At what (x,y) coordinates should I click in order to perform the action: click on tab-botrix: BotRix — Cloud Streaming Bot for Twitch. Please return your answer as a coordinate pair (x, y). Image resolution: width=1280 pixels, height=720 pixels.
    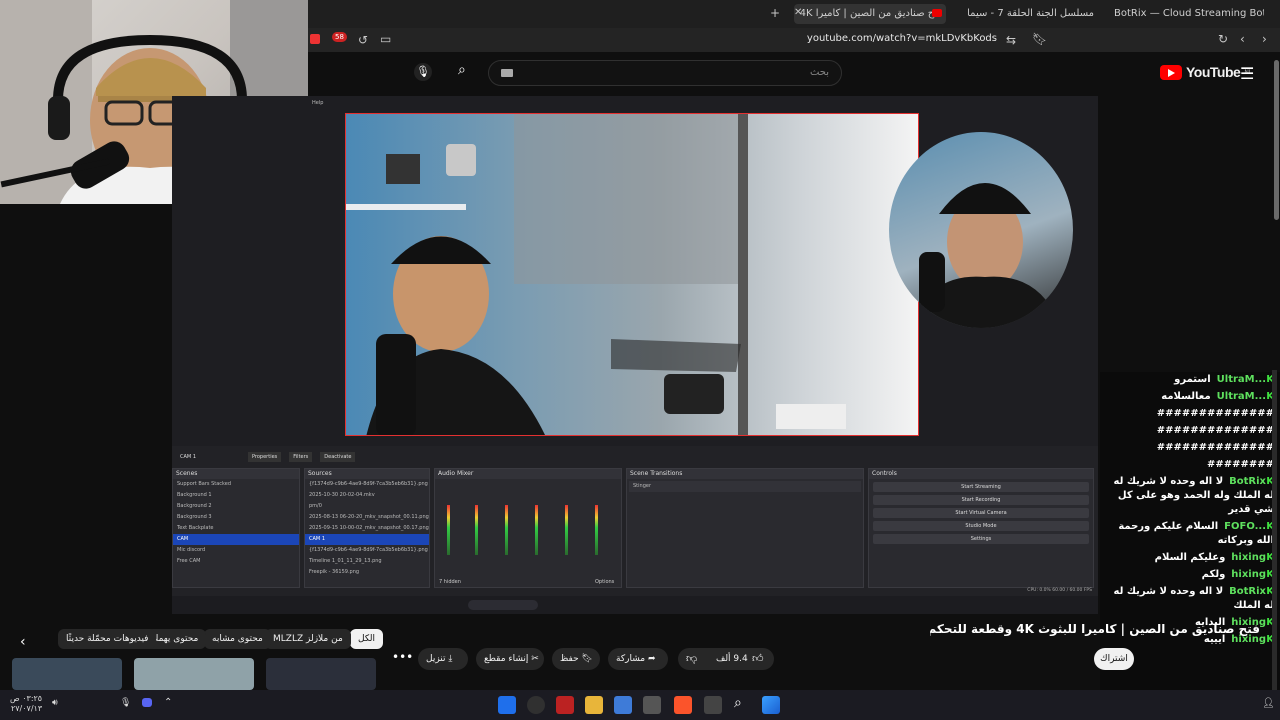
    Looking at the image, I should click on (1189, 14).